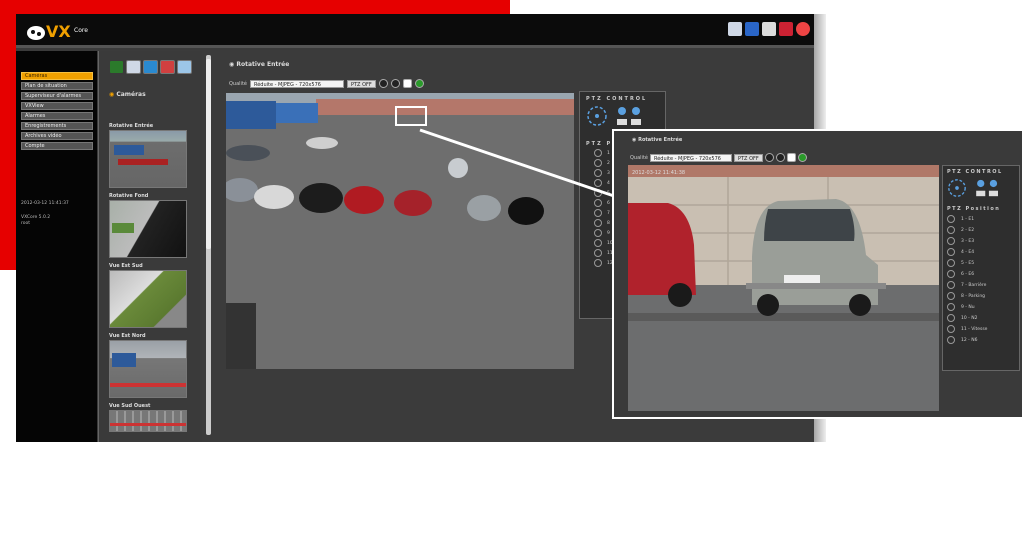 The width and height of the screenshot is (1024, 536). I want to click on scrollbar-thumb, so click(208, 154).